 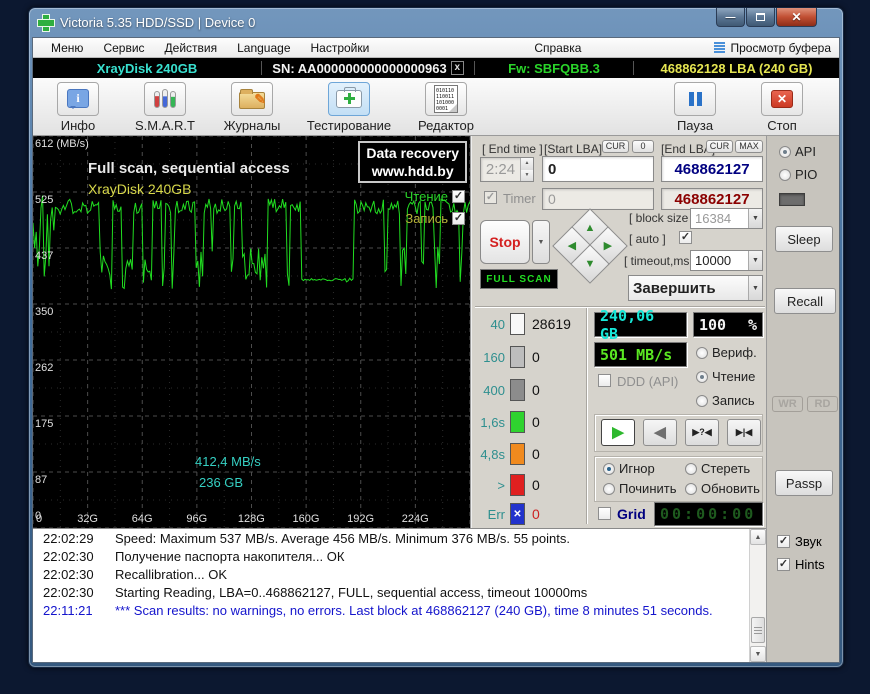 I want to click on journals-button: Журналы, so click(x=252, y=107).